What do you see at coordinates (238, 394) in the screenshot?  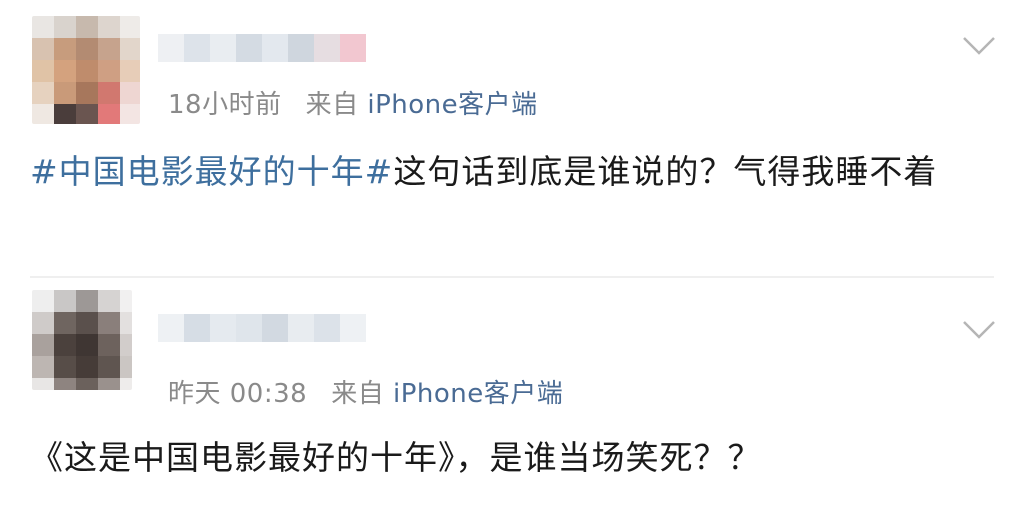 I see `timestamp: 昨天 00:38` at bounding box center [238, 394].